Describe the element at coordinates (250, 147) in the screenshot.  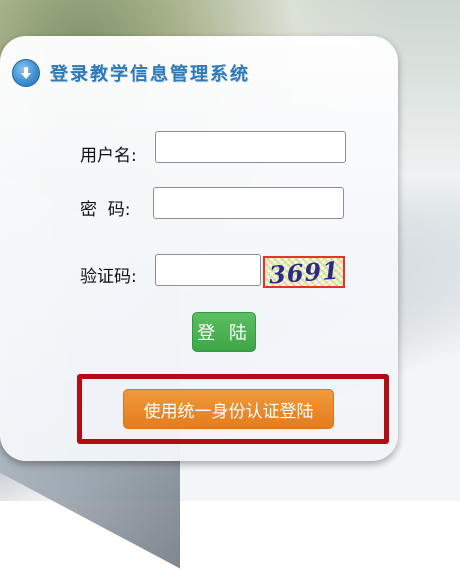
I see `username-input` at that location.